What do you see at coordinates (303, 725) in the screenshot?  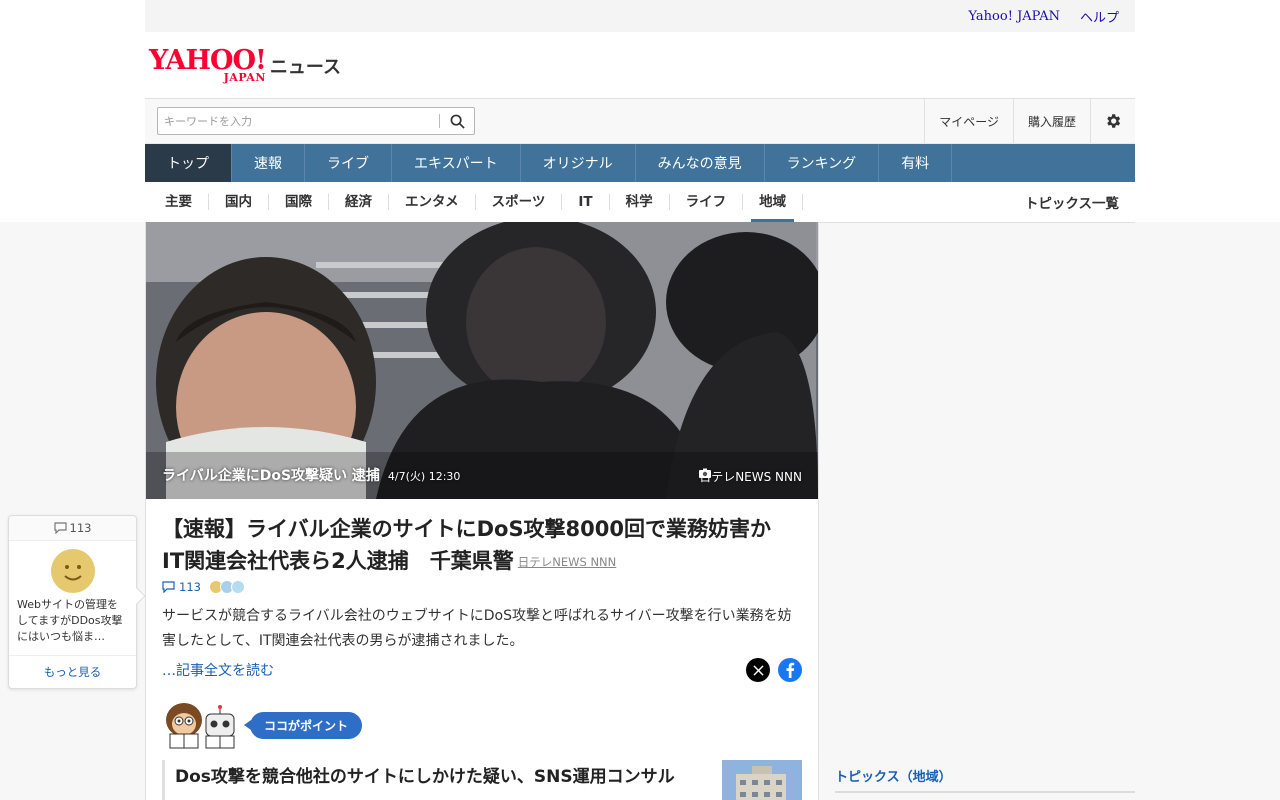 I see `point-badge: ココがポイント` at bounding box center [303, 725].